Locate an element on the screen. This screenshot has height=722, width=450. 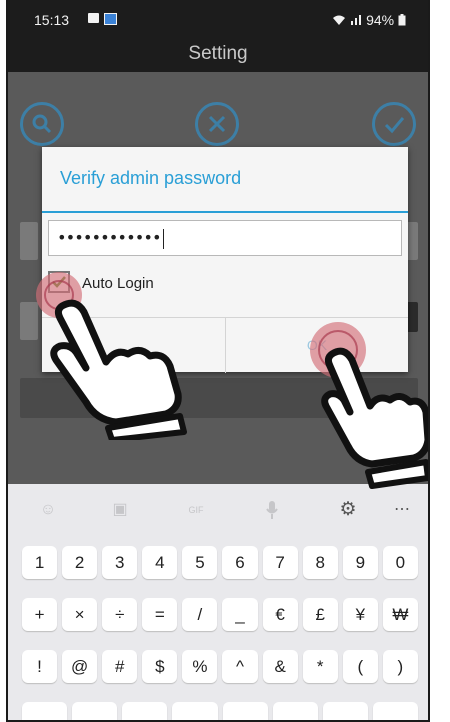
keyboard-key: 5 is located at coordinates (200, 562).